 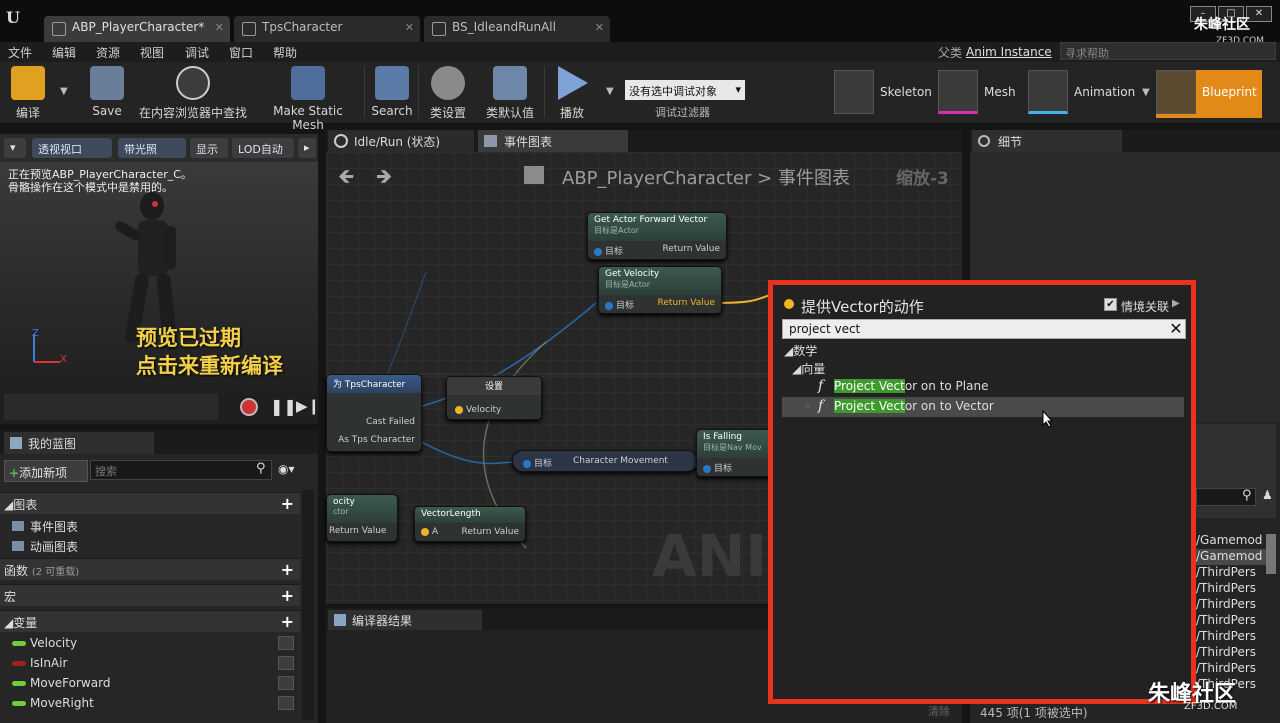 I want to click on tab-details: 细节, so click(x=1047, y=141).